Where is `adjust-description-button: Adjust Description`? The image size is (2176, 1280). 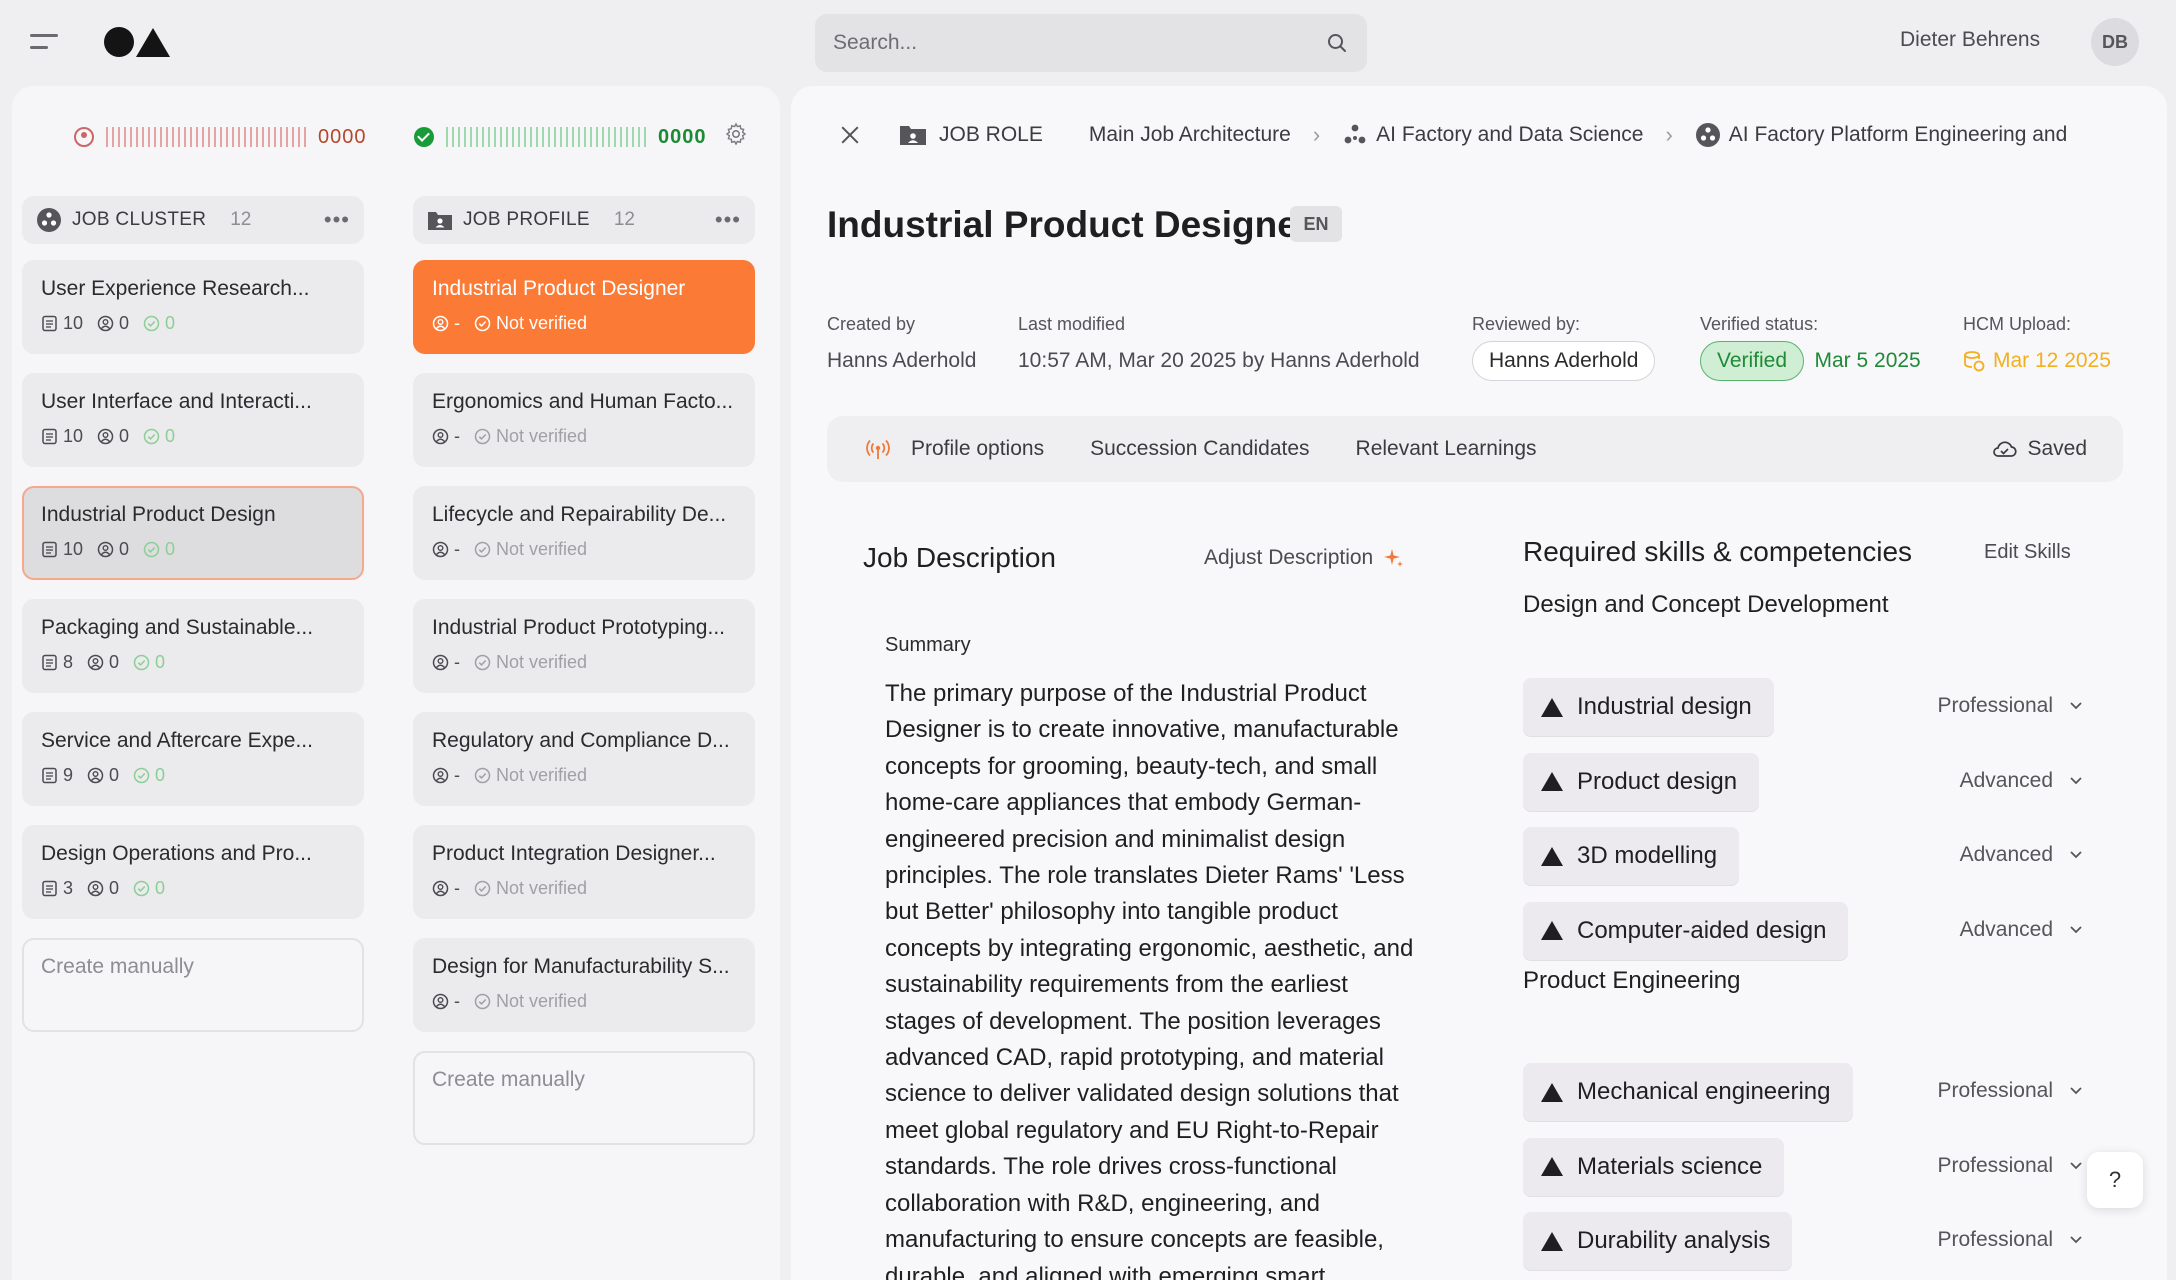
adjust-description-button: Adjust Description is located at coordinates (1304, 558).